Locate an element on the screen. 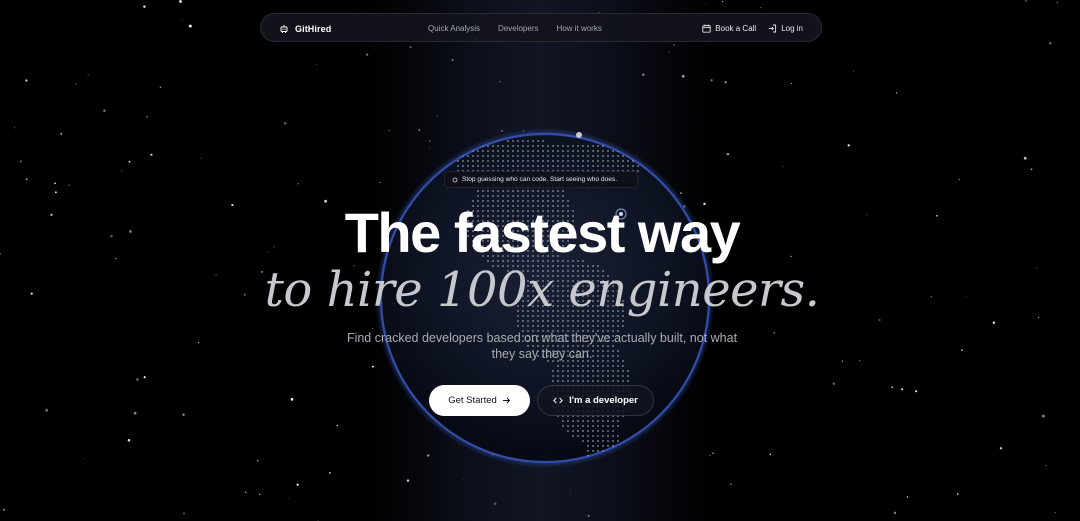 The image size is (1080, 521). get-started-button: Get Started is located at coordinates (479, 400).